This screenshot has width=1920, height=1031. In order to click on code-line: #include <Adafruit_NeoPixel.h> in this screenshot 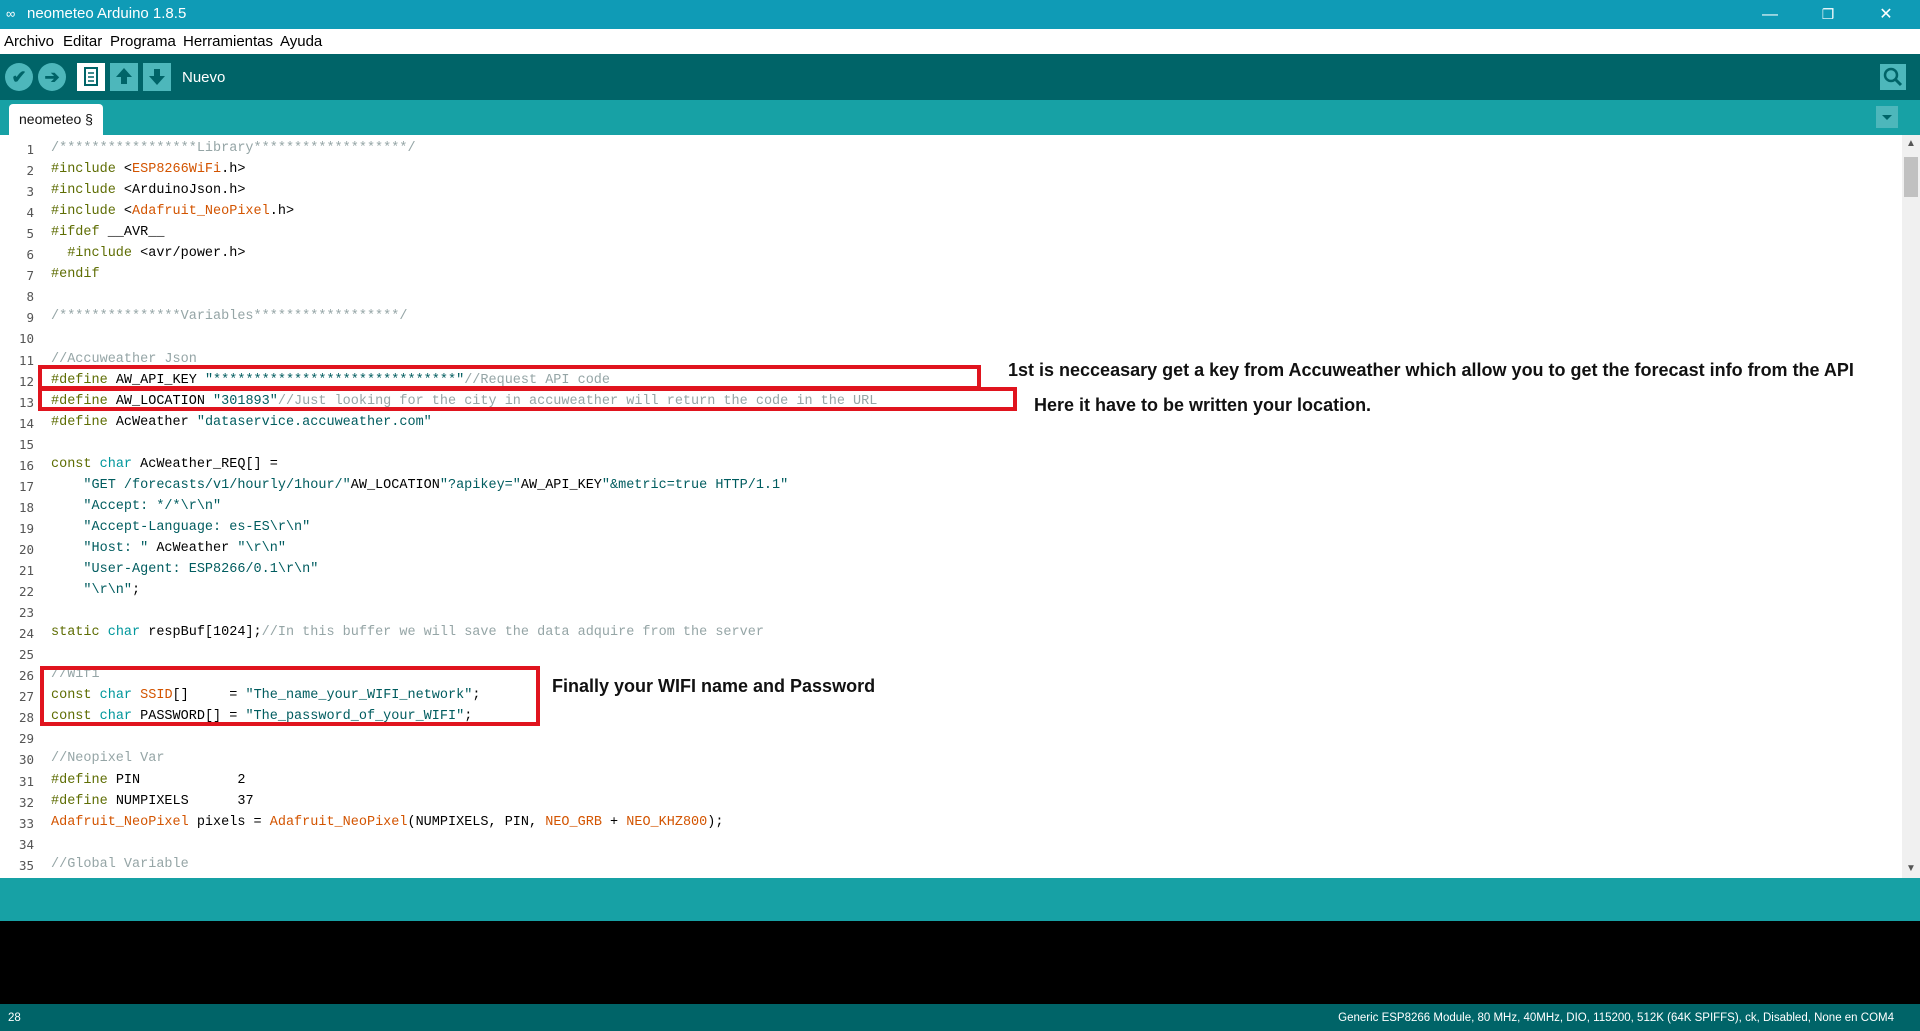, I will do `click(172, 211)`.